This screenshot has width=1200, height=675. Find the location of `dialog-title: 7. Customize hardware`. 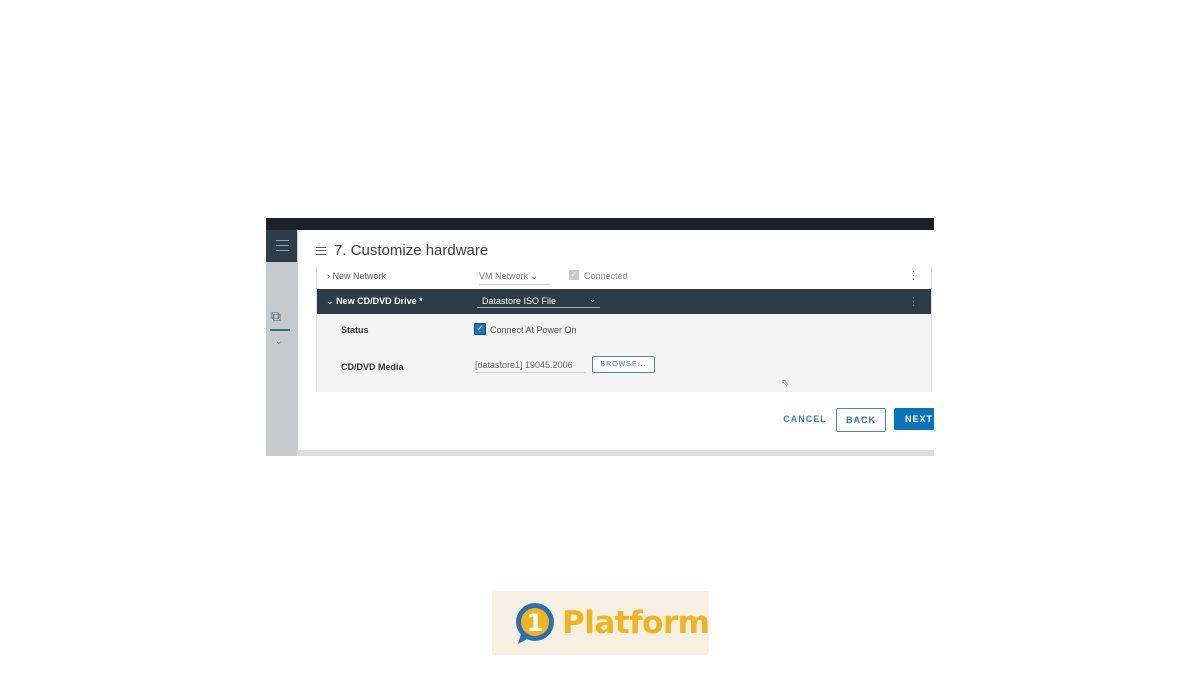

dialog-title: 7. Customize hardware is located at coordinates (402, 250).